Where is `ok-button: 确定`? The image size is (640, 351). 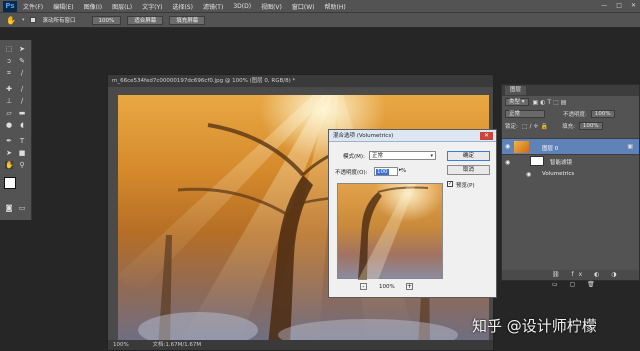 ok-button: 确定 is located at coordinates (468, 156).